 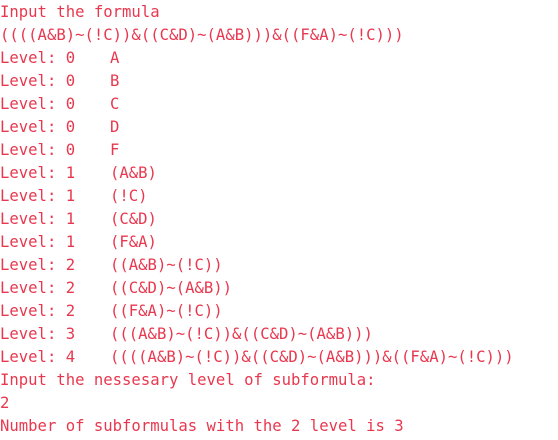 What do you see at coordinates (188, 380) in the screenshot?
I see `level-prompt: Input the nessesary level of subformula:` at bounding box center [188, 380].